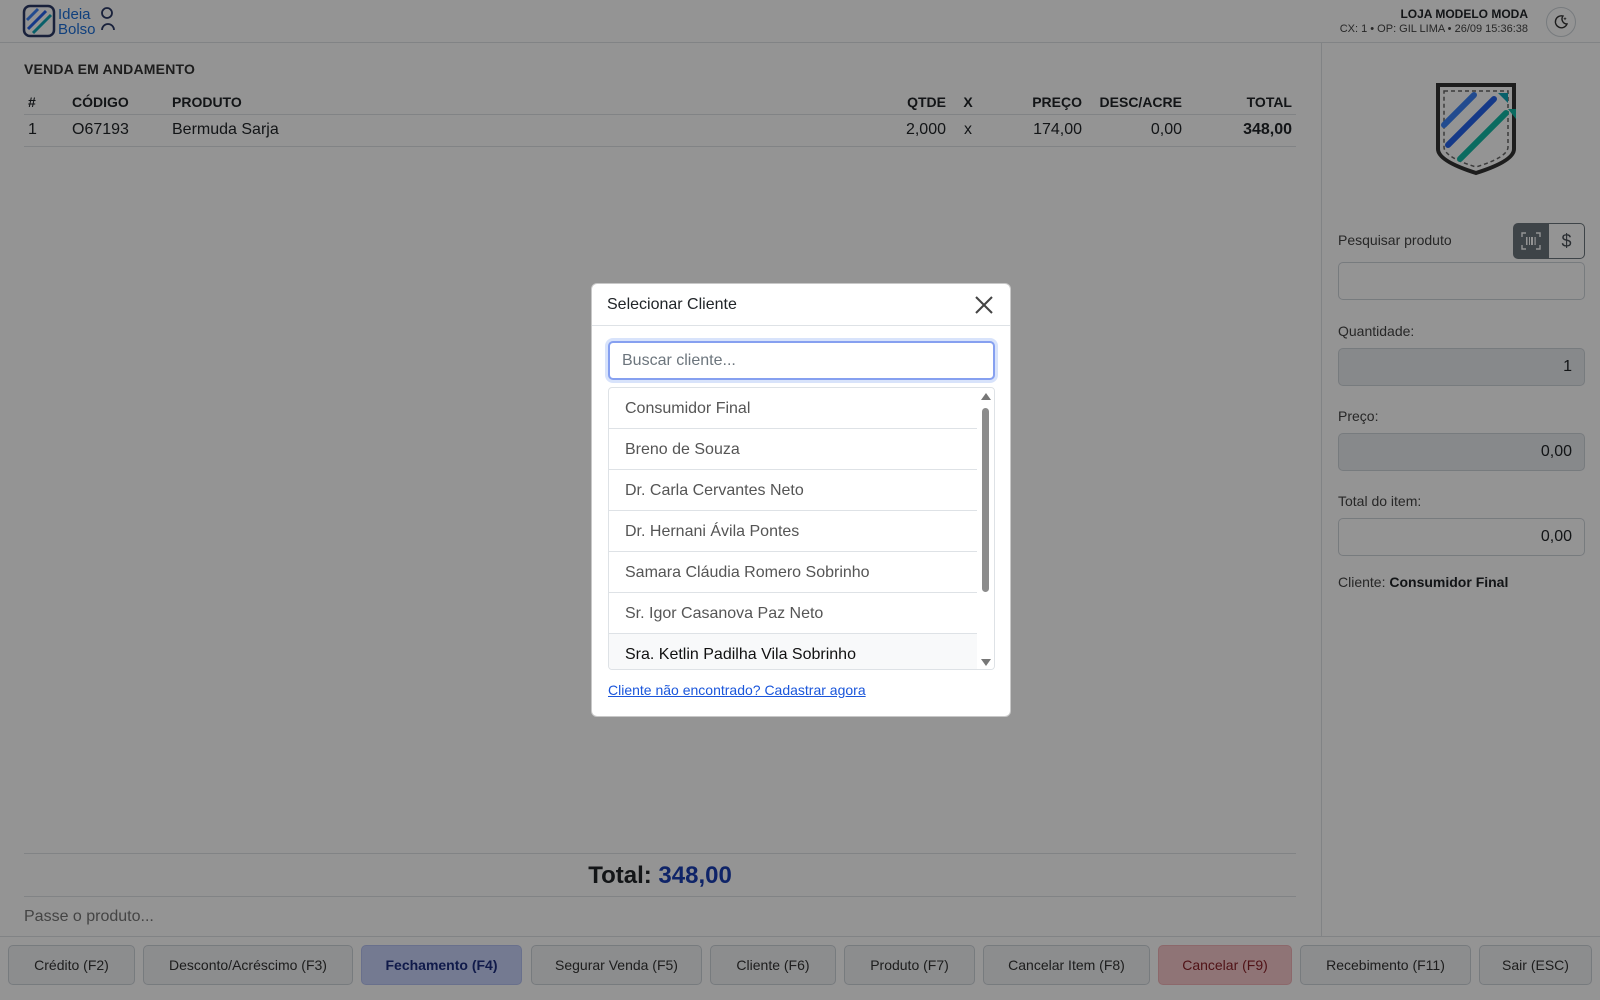  What do you see at coordinates (801, 305) in the screenshot?
I see `modal-header: Selecionar Cliente` at bounding box center [801, 305].